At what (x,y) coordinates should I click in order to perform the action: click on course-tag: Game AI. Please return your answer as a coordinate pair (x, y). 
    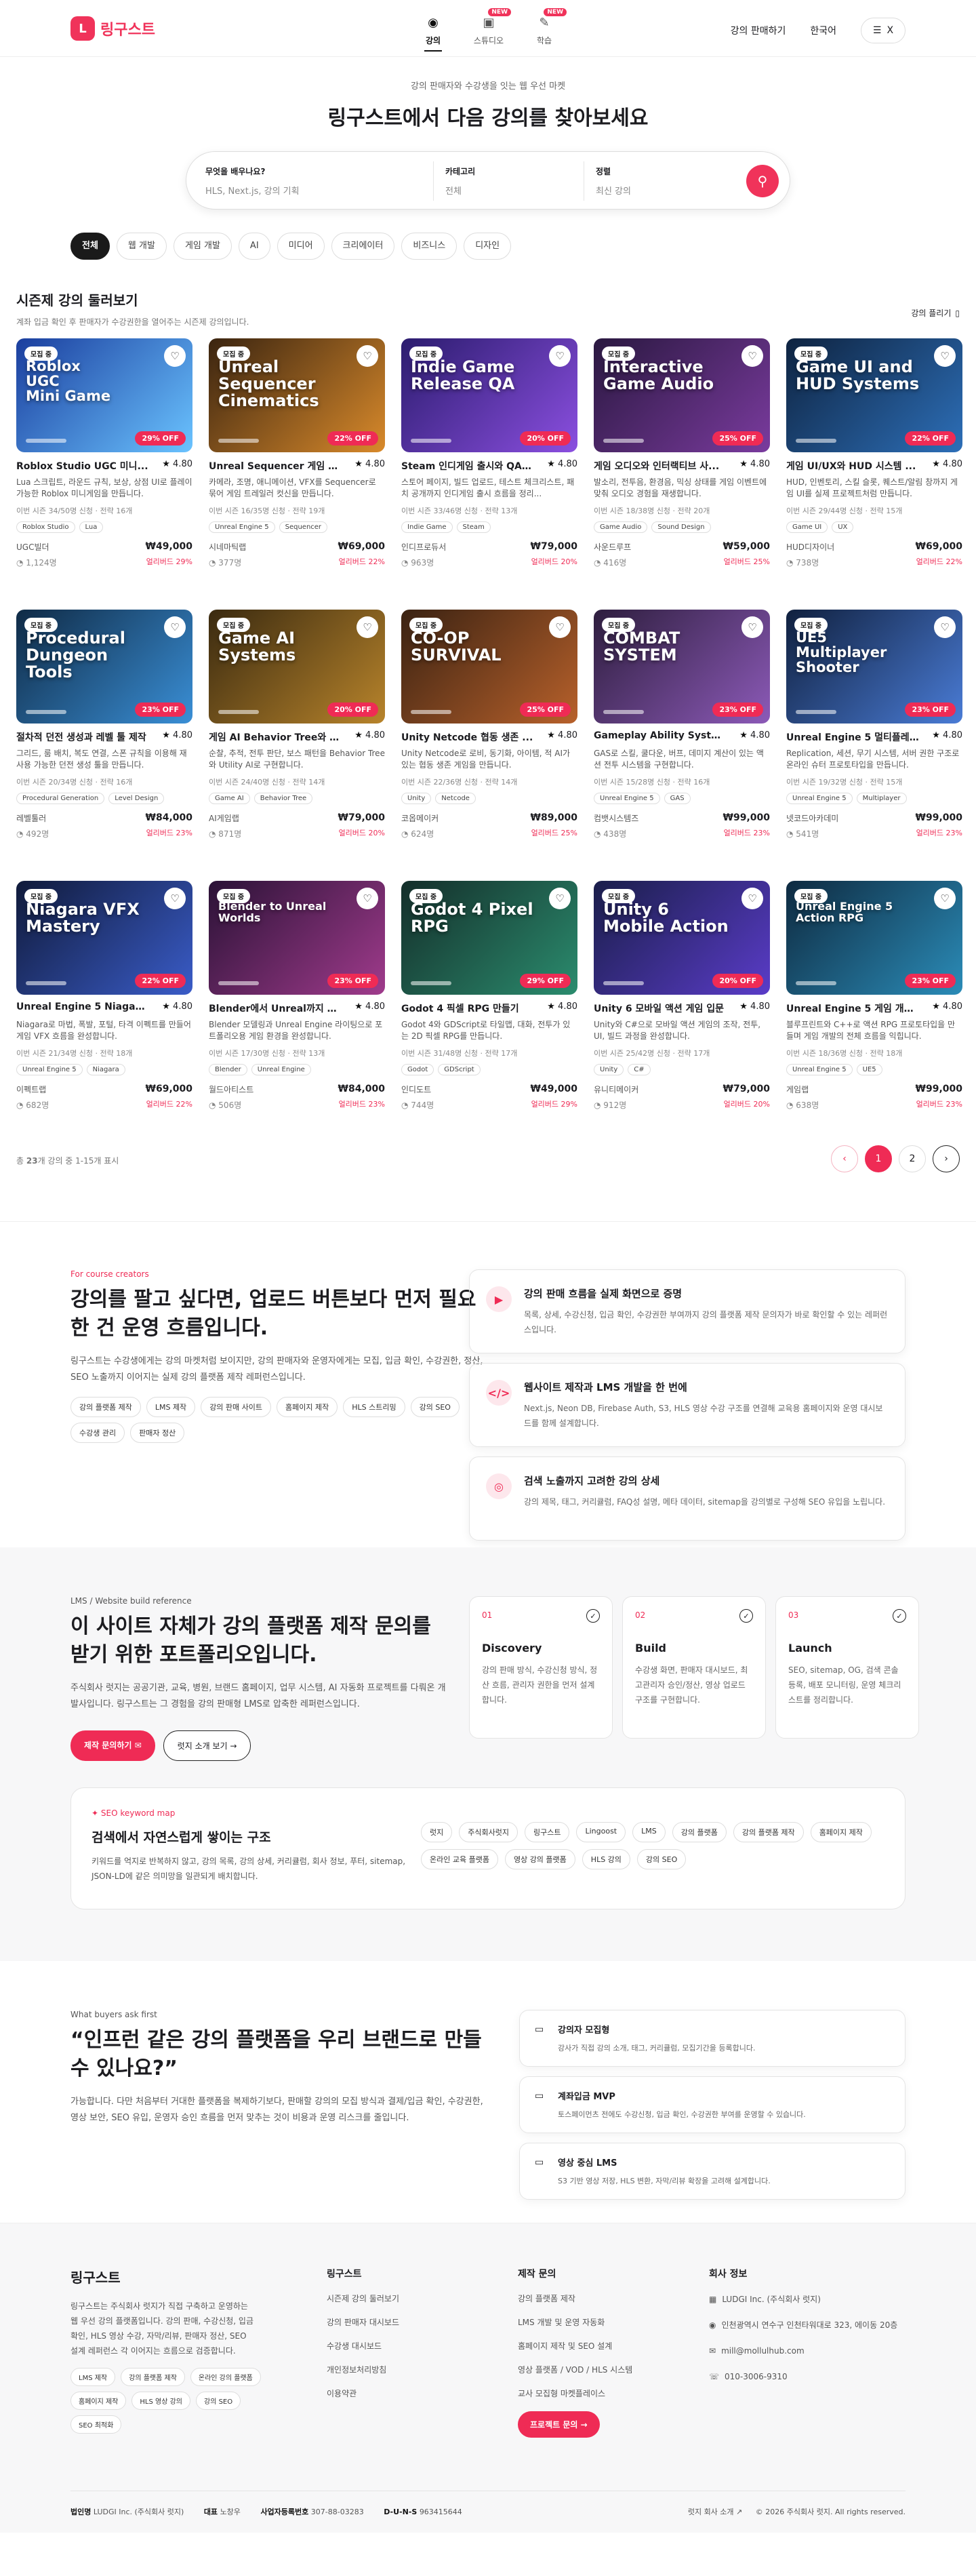
    Looking at the image, I should click on (230, 798).